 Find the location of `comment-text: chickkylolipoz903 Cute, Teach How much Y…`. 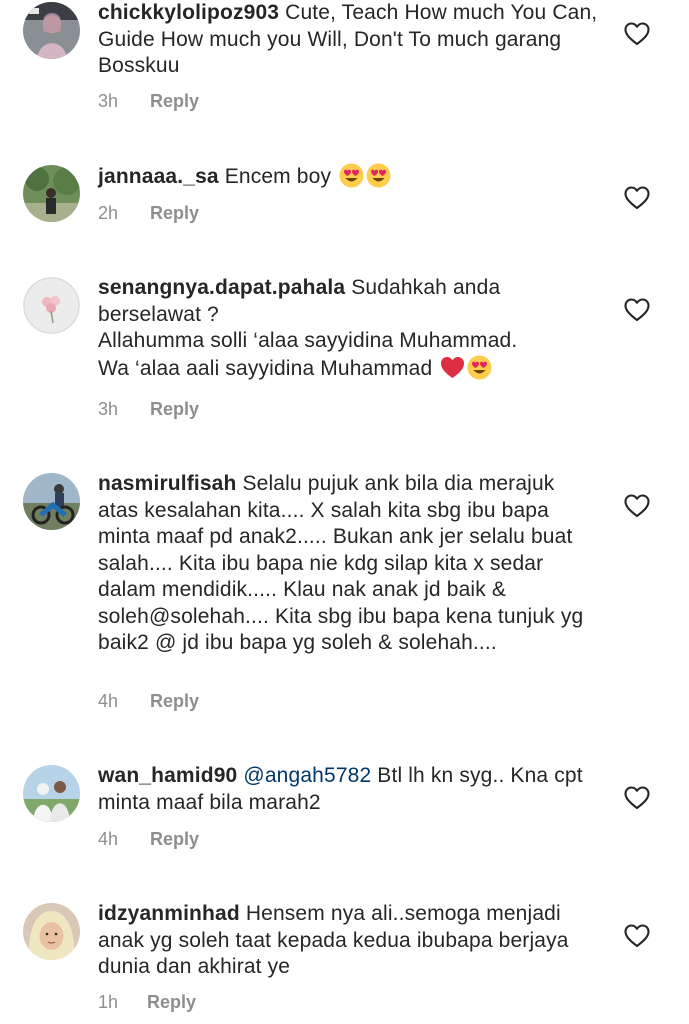

comment-text: chickkylolipoz903 Cute, Teach How much Y… is located at coordinates (348, 40).